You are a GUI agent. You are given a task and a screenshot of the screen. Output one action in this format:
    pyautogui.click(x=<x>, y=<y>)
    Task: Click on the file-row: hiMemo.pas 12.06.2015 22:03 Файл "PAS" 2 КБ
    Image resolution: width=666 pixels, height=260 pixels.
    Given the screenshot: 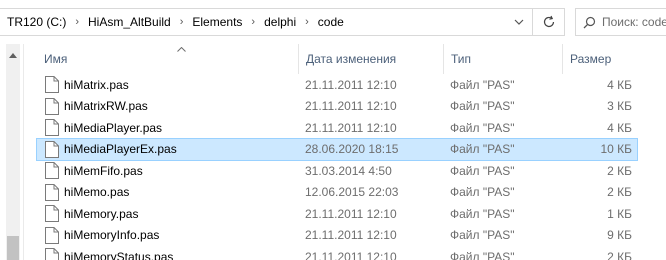 What is the action you would take?
    pyautogui.click(x=337, y=193)
    